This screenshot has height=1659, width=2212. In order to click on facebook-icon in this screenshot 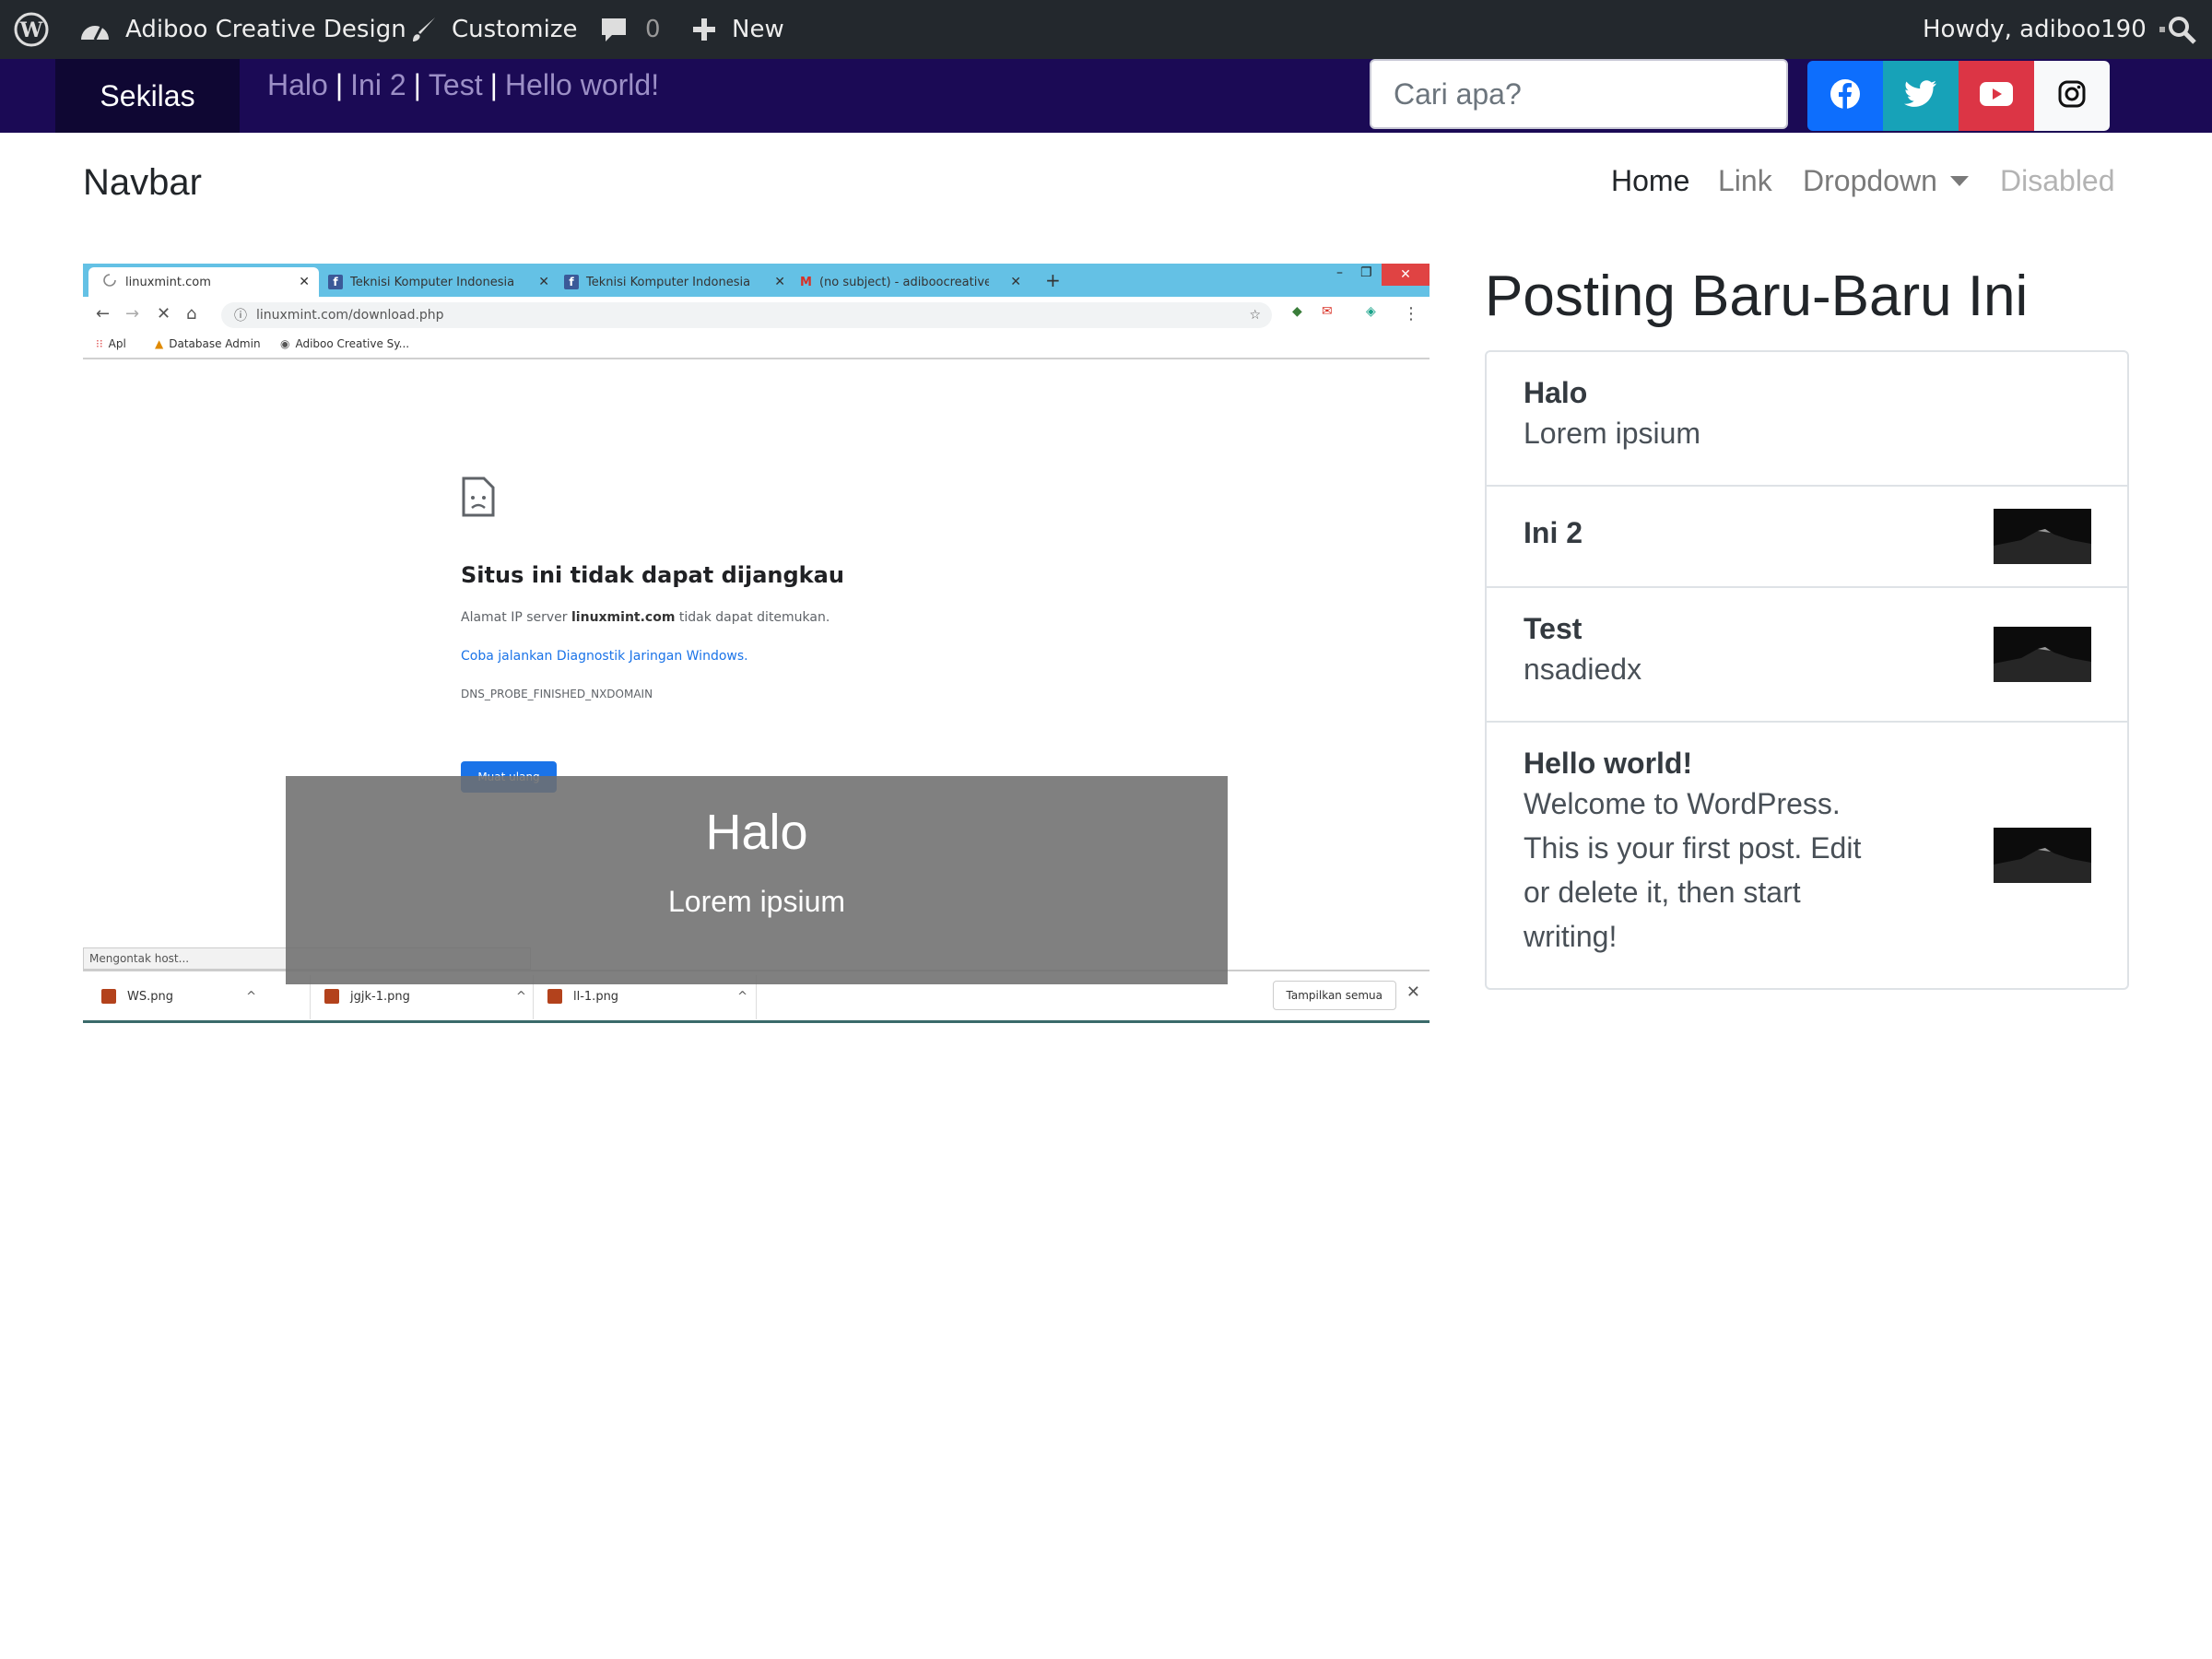, I will do `click(1845, 96)`.